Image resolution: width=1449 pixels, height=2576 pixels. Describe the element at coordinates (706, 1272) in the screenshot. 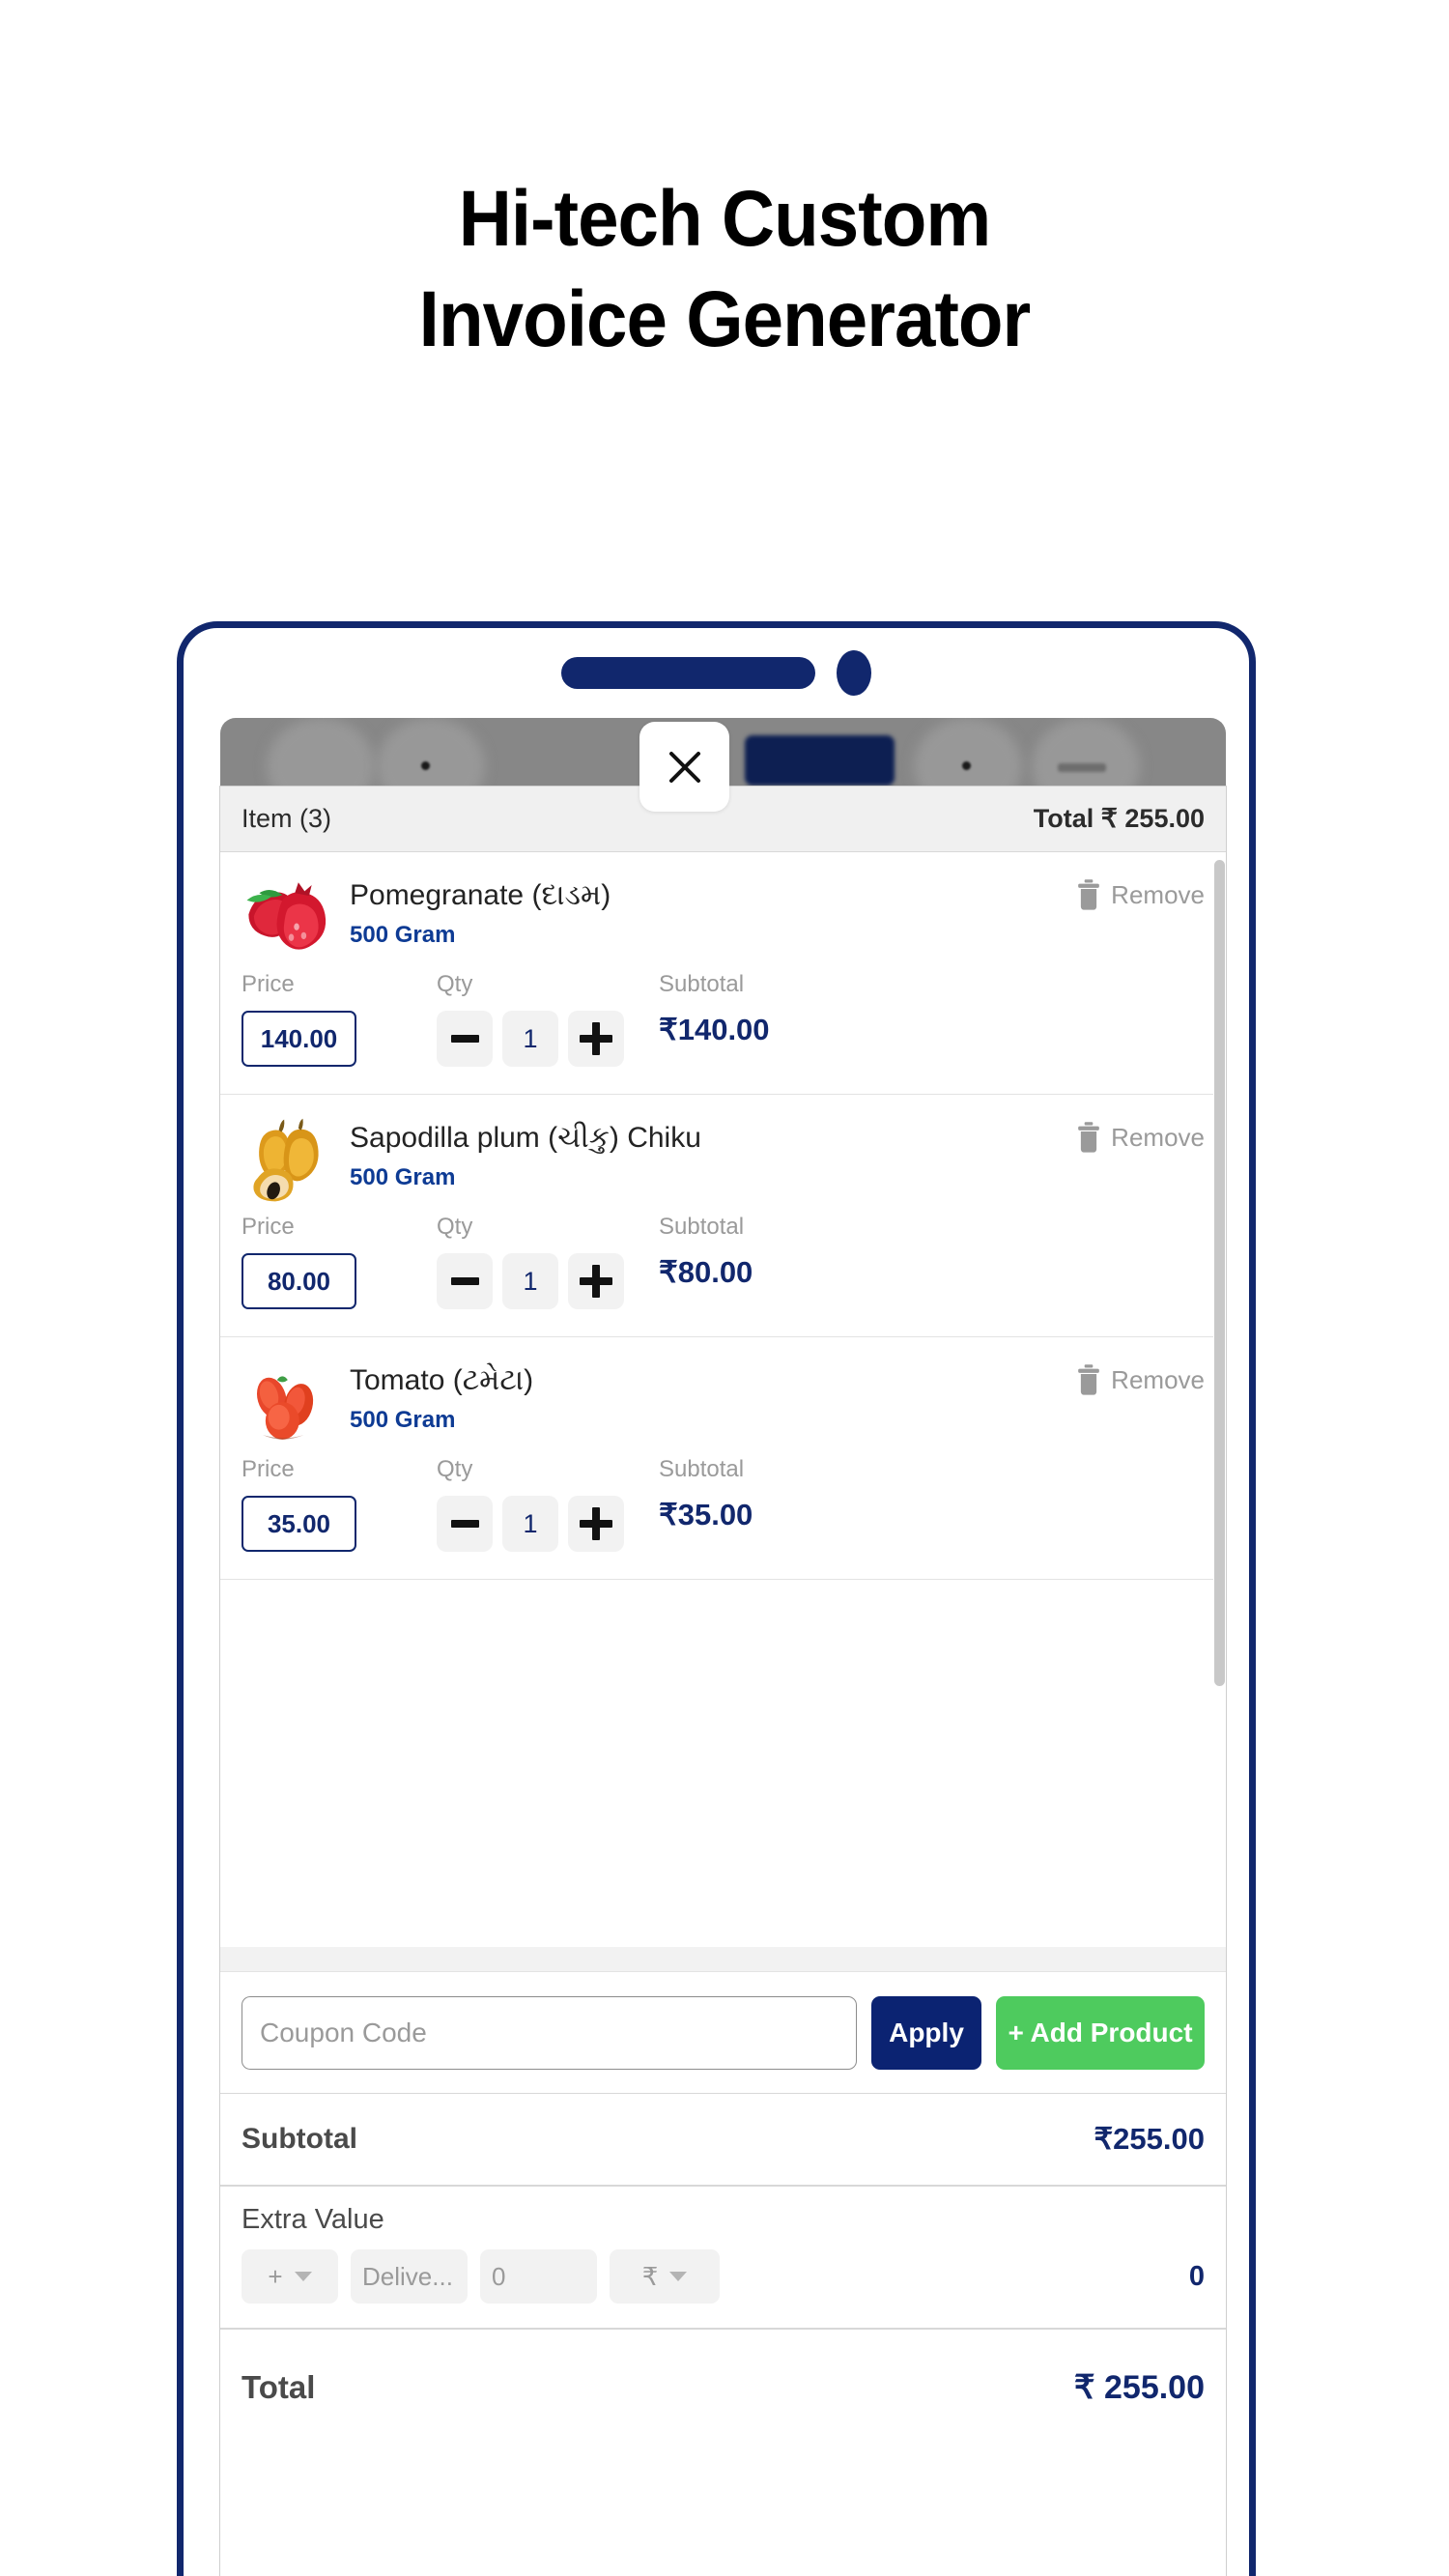

I see `subtotal-value: ₹80.00` at that location.